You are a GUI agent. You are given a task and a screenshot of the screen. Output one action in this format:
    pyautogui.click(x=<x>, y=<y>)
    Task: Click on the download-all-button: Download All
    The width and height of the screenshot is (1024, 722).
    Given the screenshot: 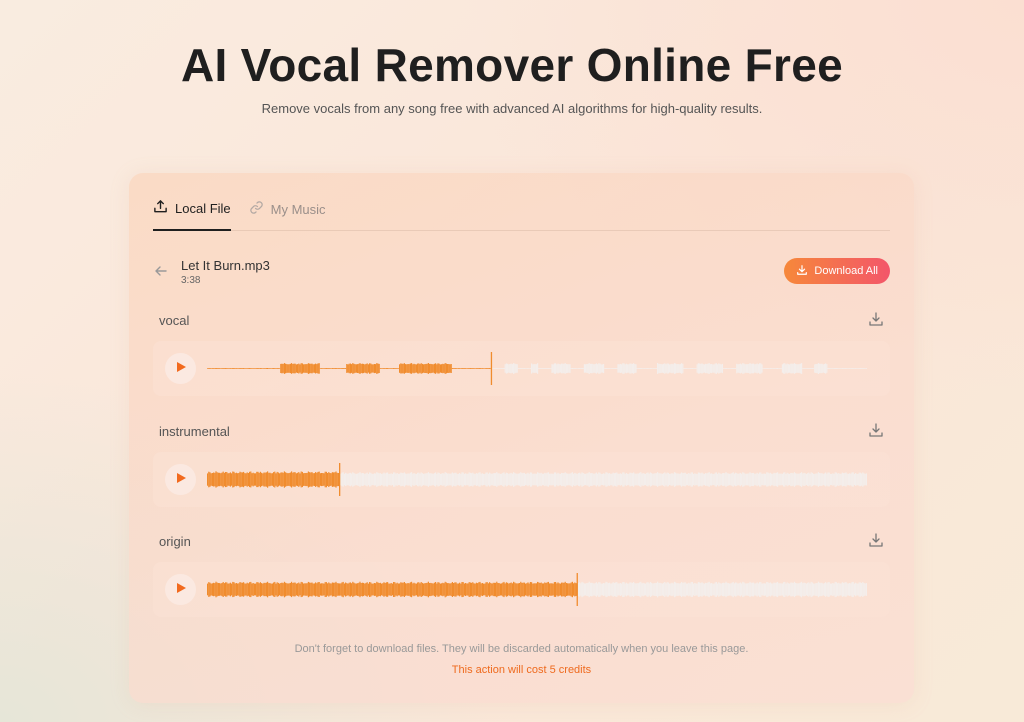 What is the action you would take?
    pyautogui.click(x=837, y=271)
    